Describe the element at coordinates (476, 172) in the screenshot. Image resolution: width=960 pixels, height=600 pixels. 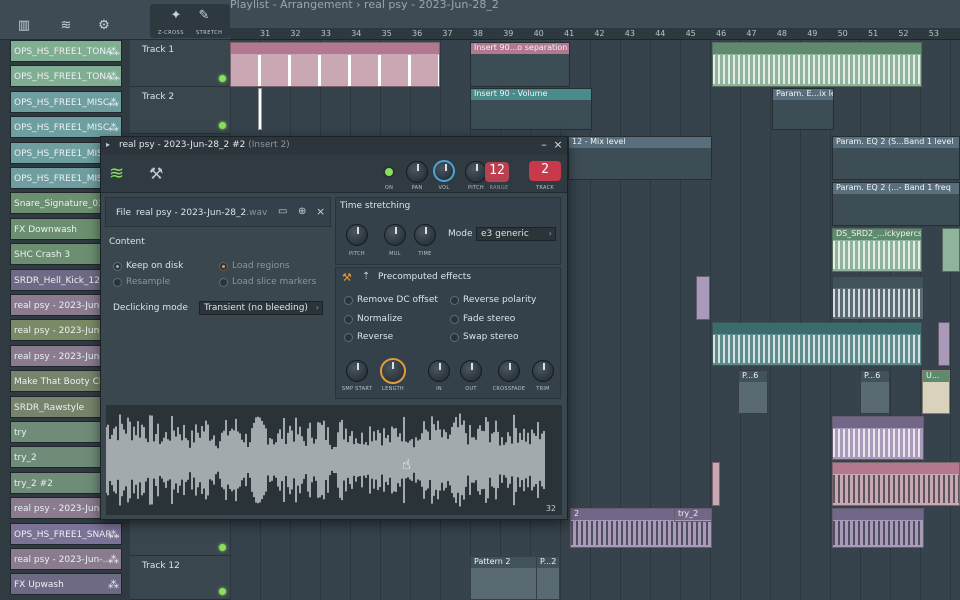
I see `pitch-knob` at that location.